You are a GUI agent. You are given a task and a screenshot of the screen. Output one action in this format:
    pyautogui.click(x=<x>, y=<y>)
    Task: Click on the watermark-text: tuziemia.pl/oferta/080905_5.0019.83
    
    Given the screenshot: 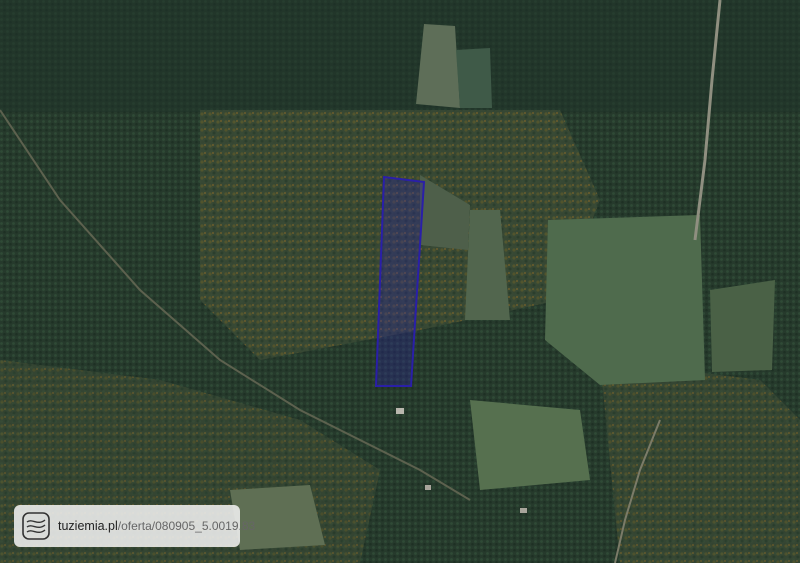 What is the action you would take?
    pyautogui.click(x=156, y=526)
    